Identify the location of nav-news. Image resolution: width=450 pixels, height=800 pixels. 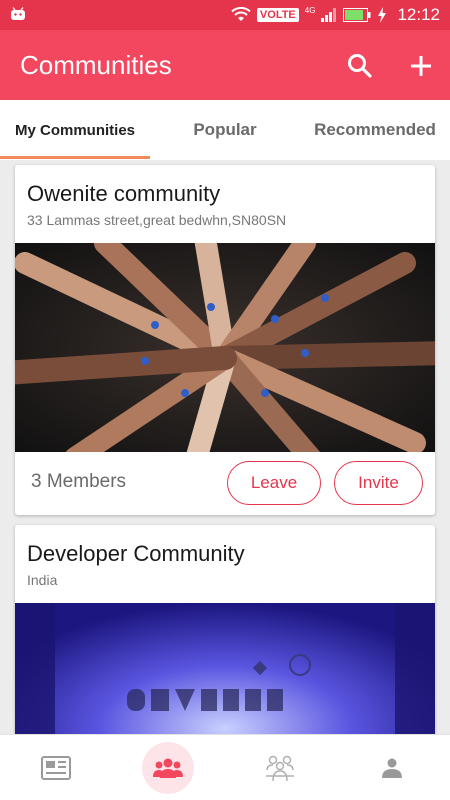
(56, 767).